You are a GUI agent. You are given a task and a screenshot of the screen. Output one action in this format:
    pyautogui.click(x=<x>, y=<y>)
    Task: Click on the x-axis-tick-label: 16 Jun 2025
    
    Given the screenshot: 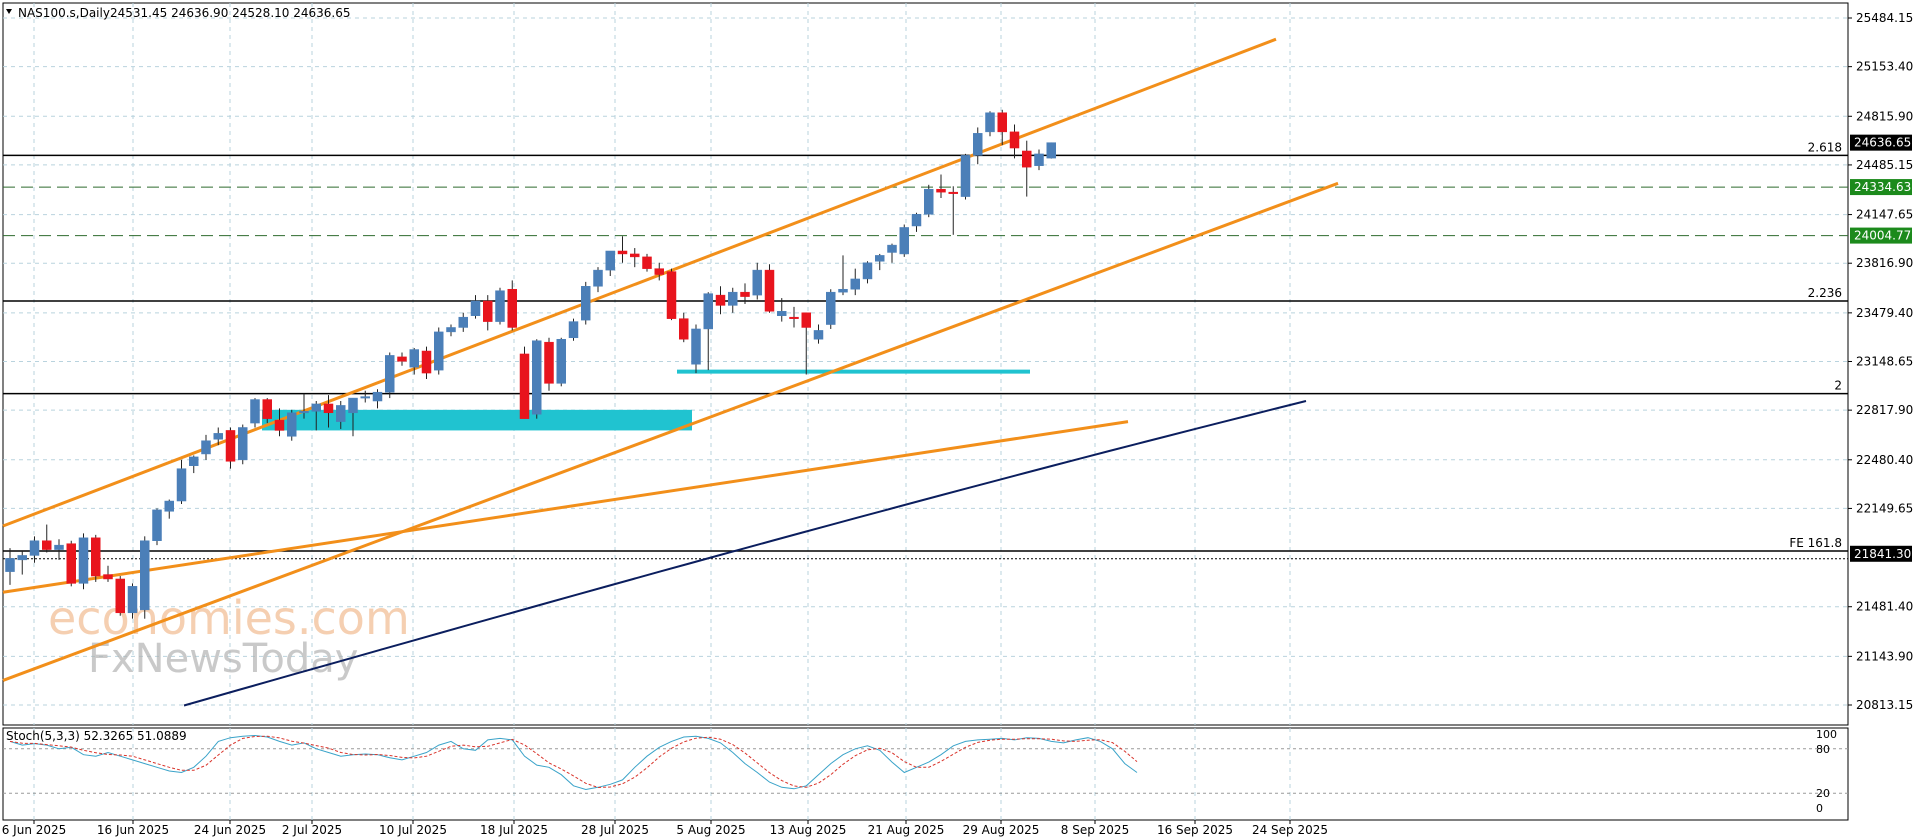 What is the action you would take?
    pyautogui.click(x=133, y=830)
    